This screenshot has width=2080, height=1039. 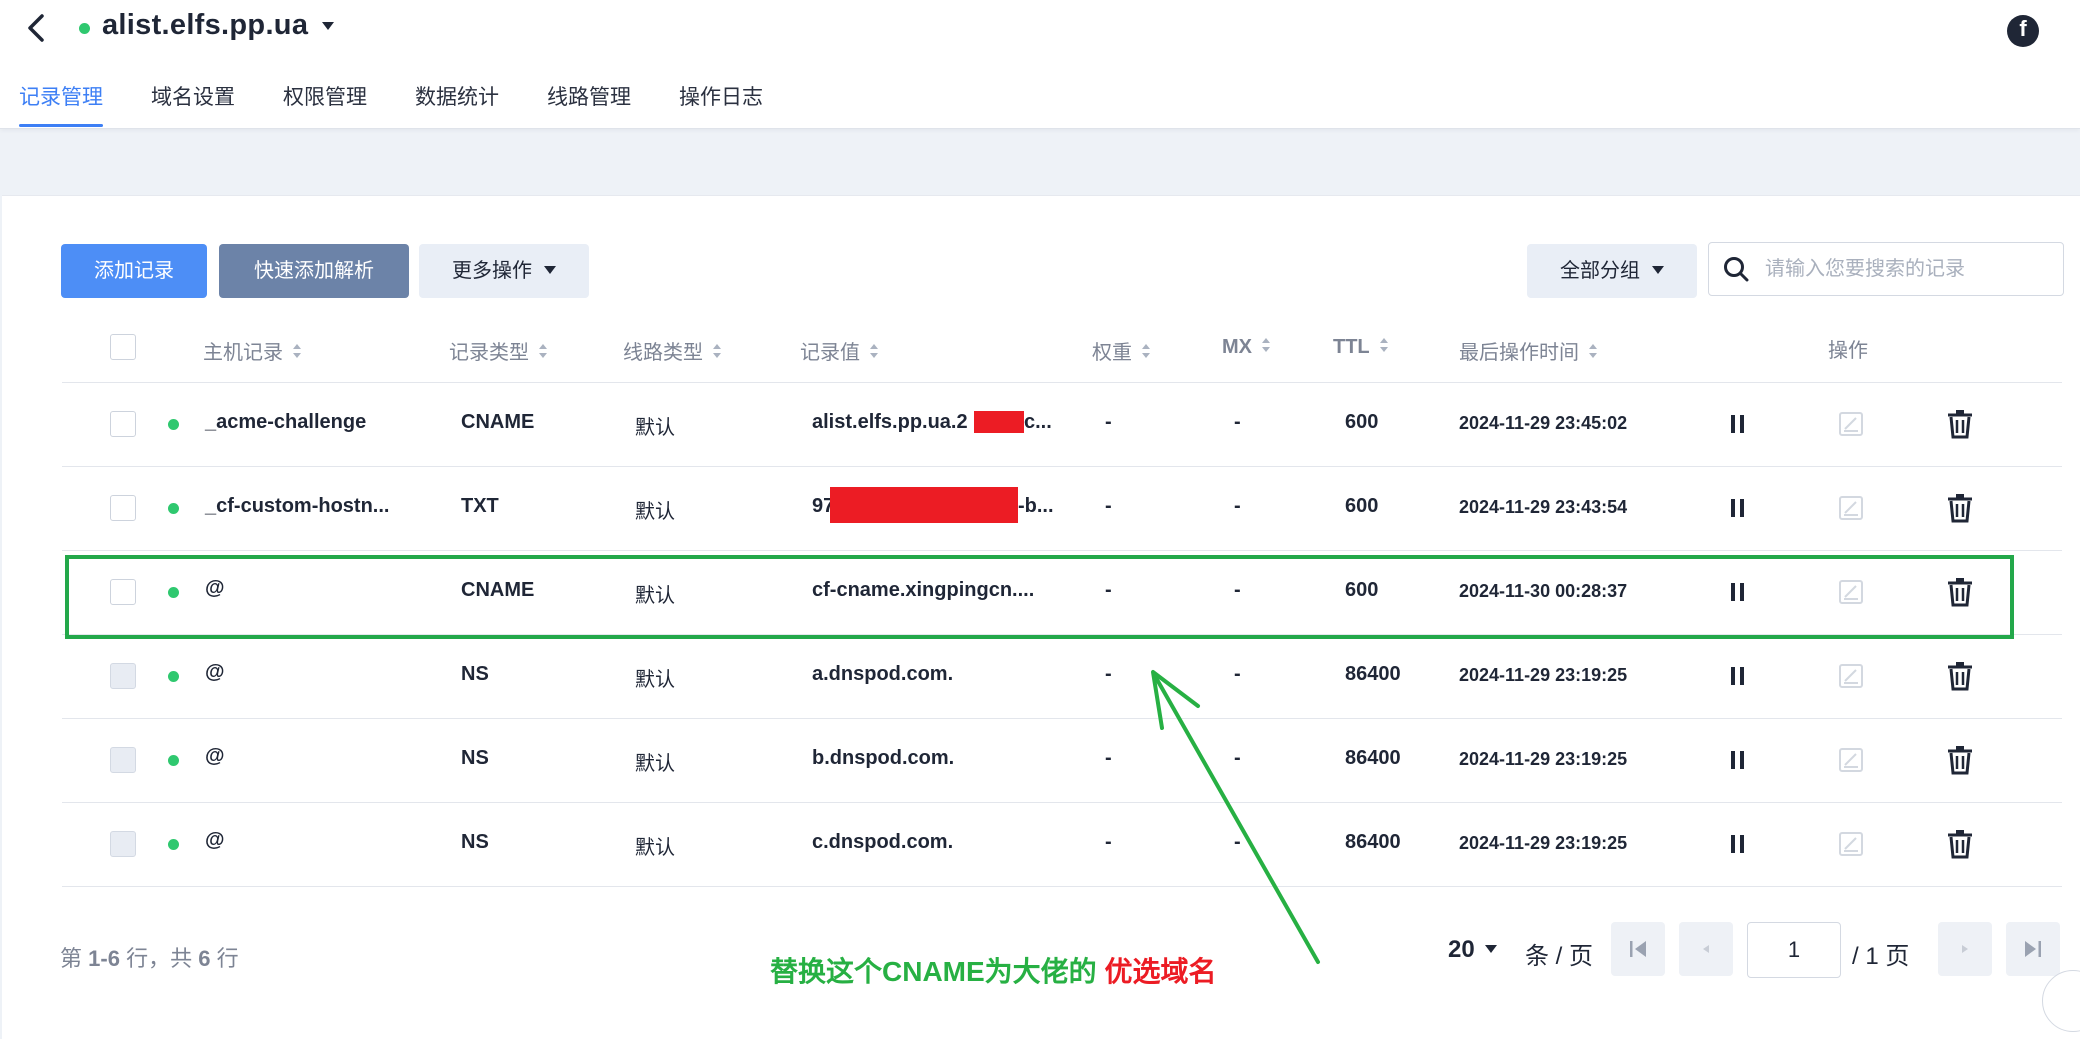 I want to click on page-number-input, so click(x=1794, y=950).